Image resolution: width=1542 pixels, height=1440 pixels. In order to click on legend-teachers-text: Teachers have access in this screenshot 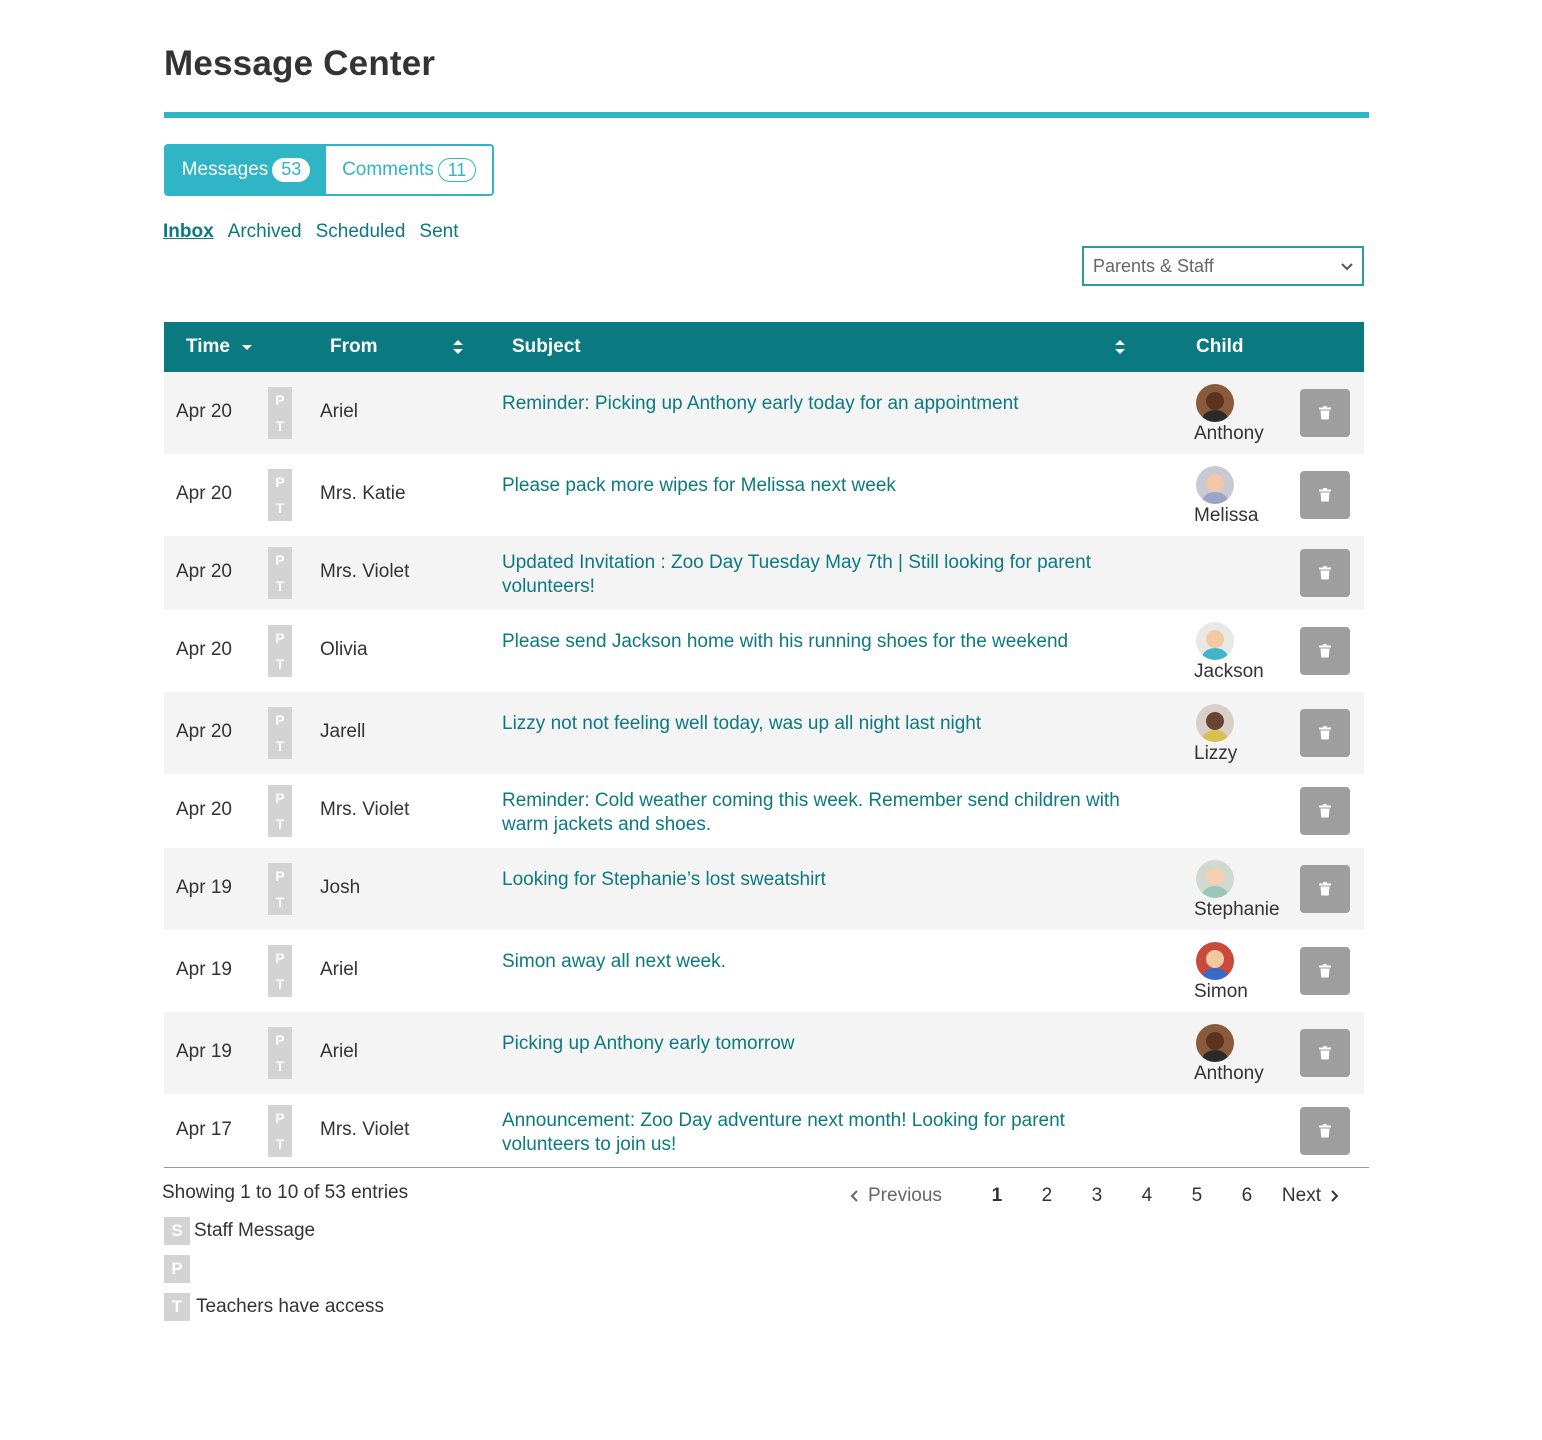, I will do `click(290, 1306)`.